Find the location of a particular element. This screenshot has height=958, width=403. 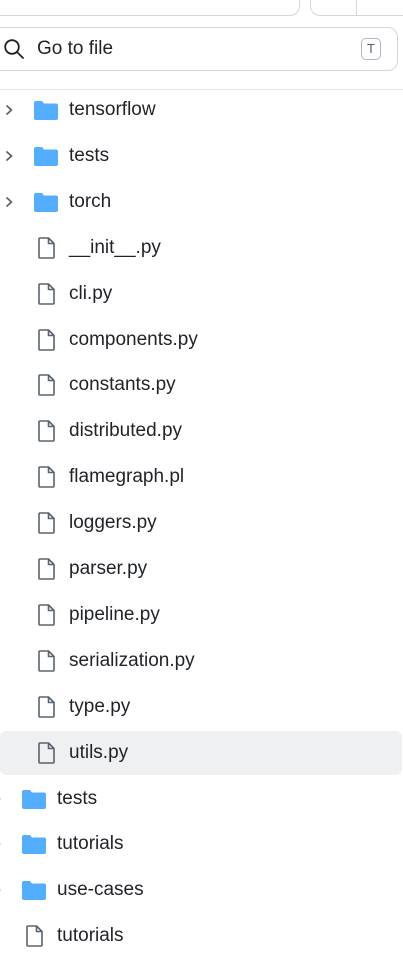

tree-item-label: flamegraph.pl is located at coordinates (127, 477).